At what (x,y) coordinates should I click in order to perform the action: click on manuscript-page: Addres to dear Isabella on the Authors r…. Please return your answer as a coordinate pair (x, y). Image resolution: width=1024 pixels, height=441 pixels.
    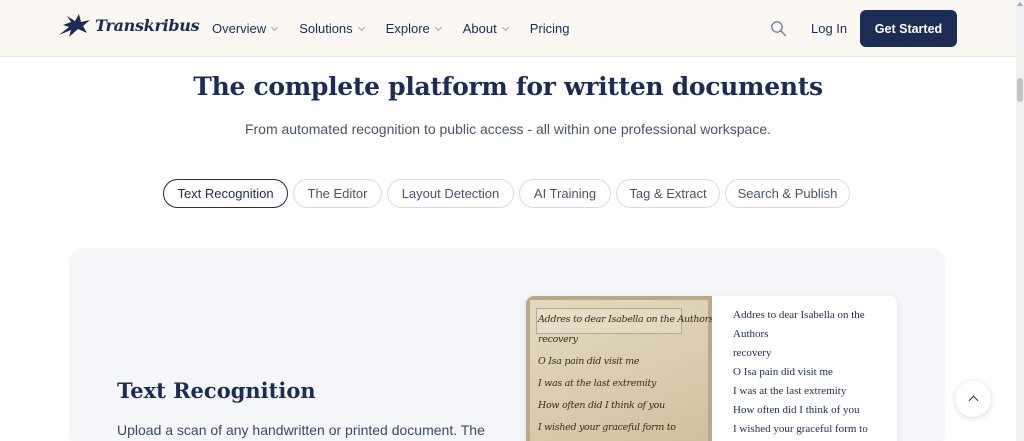
    Looking at the image, I should click on (621, 370).